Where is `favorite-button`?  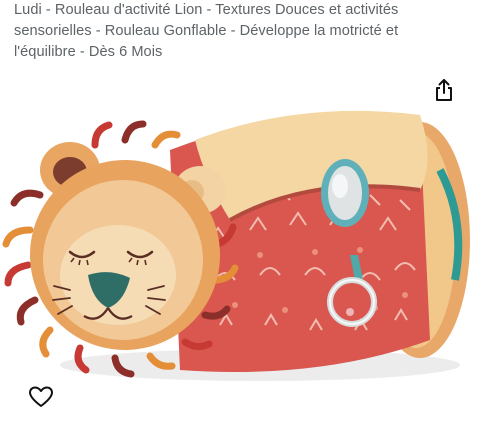 favorite-button is located at coordinates (41, 397).